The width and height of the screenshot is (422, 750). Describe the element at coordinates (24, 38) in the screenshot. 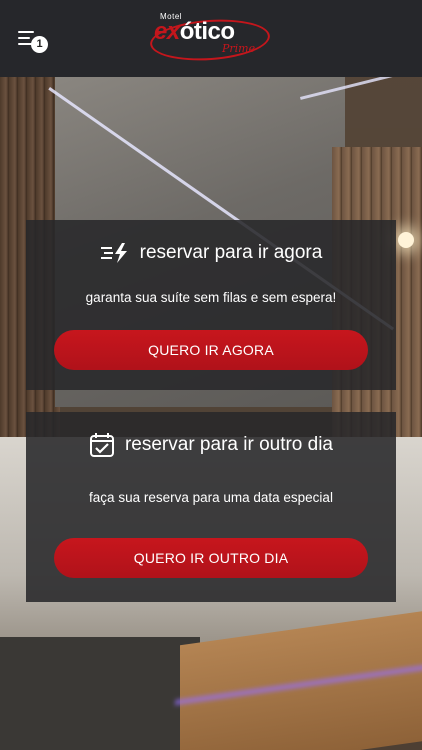

I see `hamburger-icon-line` at that location.